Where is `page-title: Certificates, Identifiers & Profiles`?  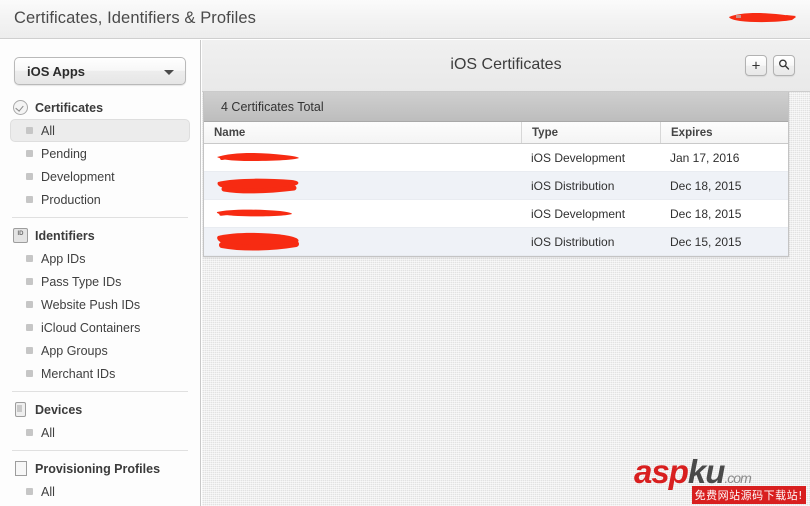
page-title: Certificates, Identifiers & Profiles is located at coordinates (135, 18).